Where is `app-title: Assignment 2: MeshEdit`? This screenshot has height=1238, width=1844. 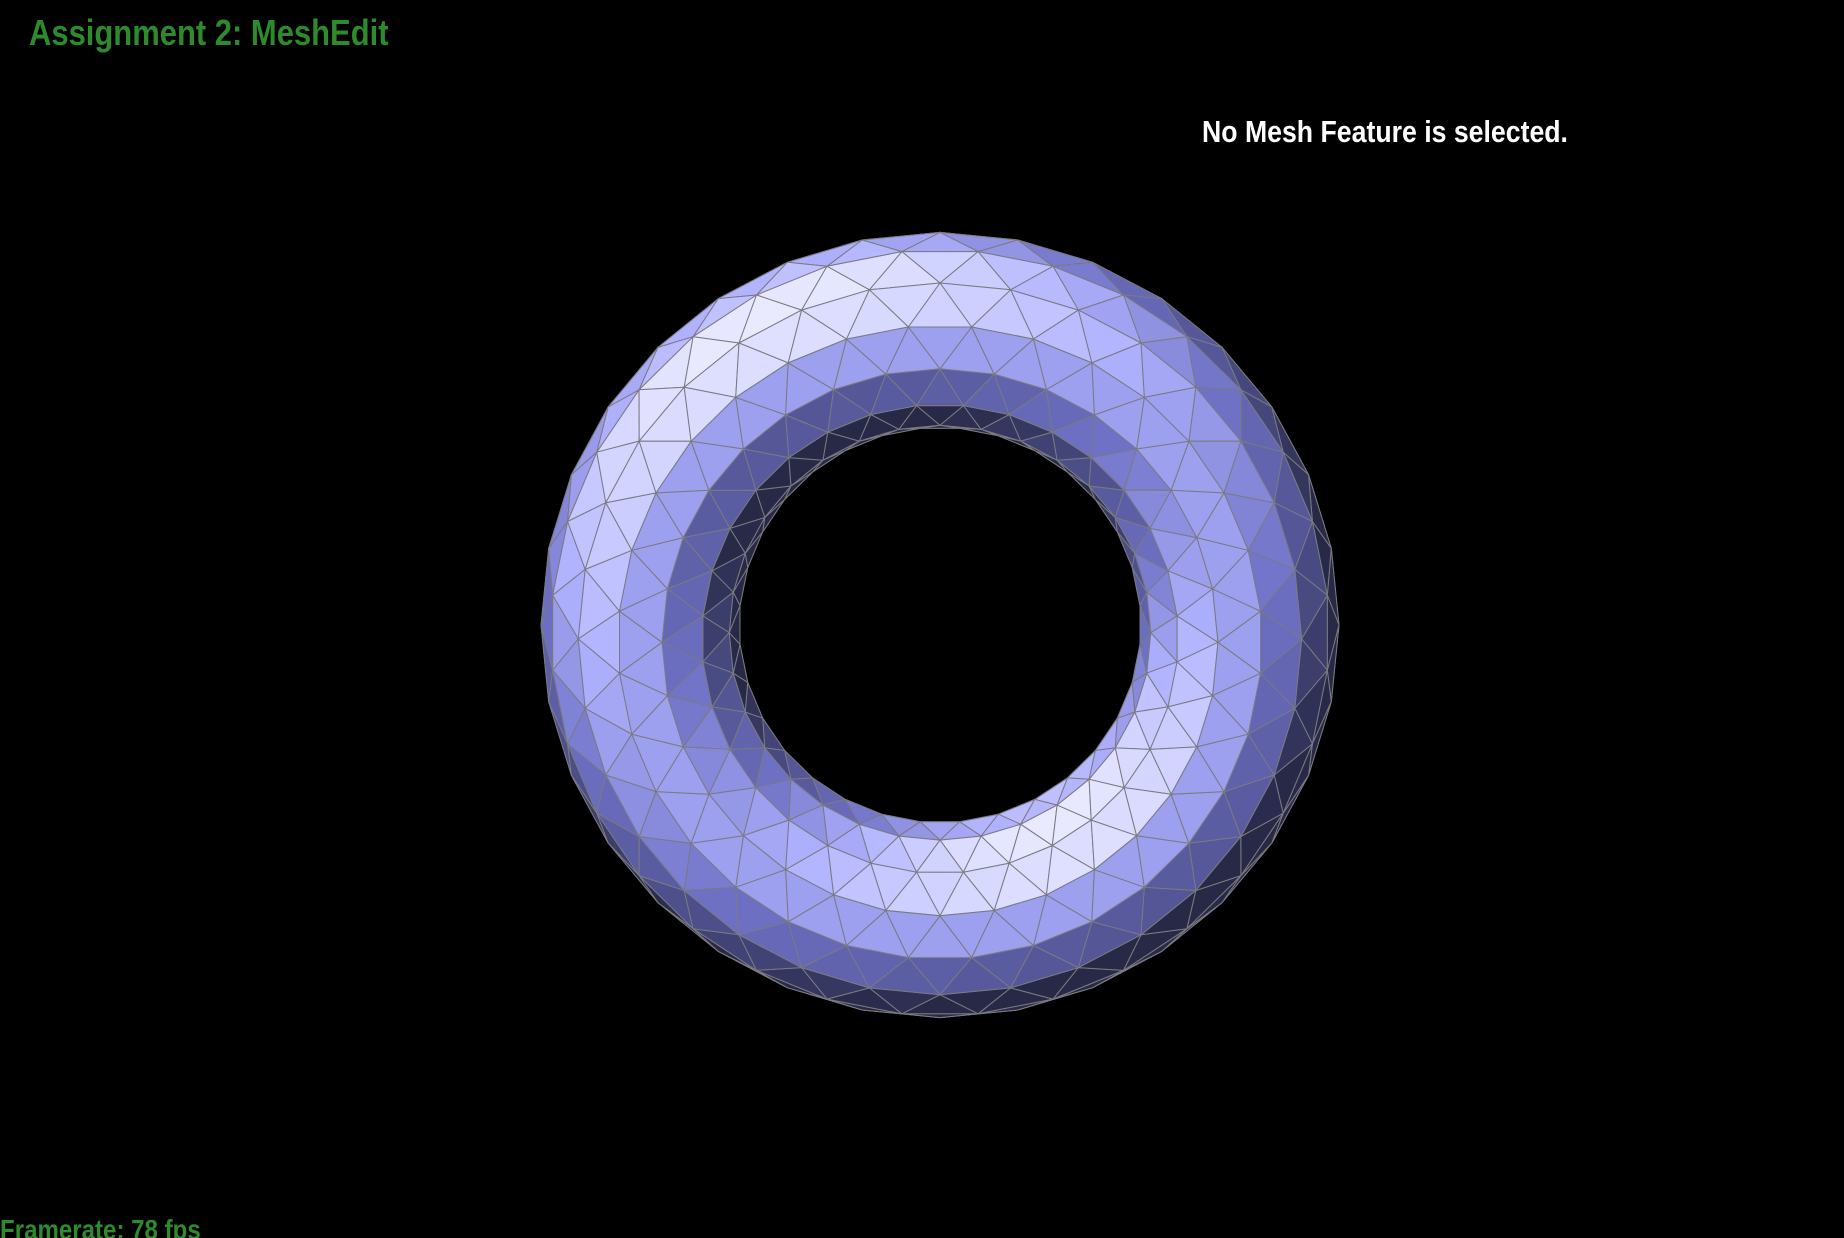
app-title: Assignment 2: MeshEdit is located at coordinates (209, 32).